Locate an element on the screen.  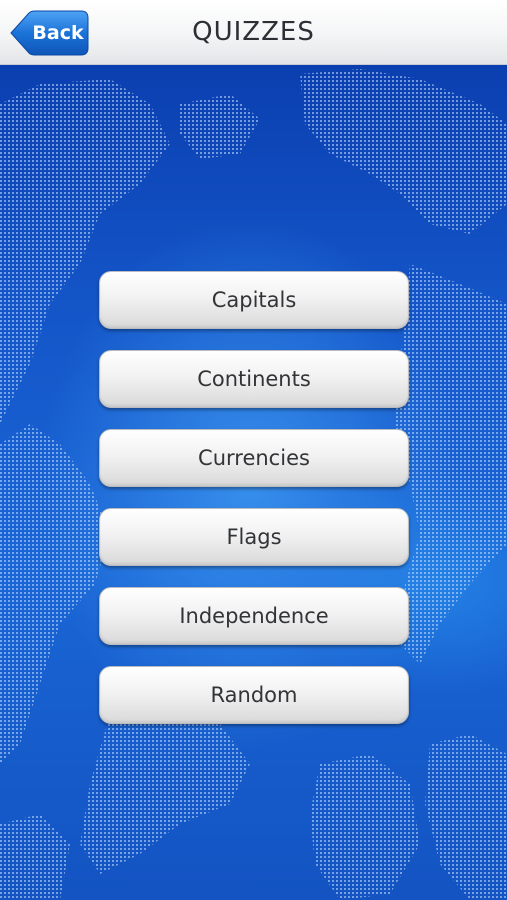
quiz-random-button: Random is located at coordinates (254, 695).